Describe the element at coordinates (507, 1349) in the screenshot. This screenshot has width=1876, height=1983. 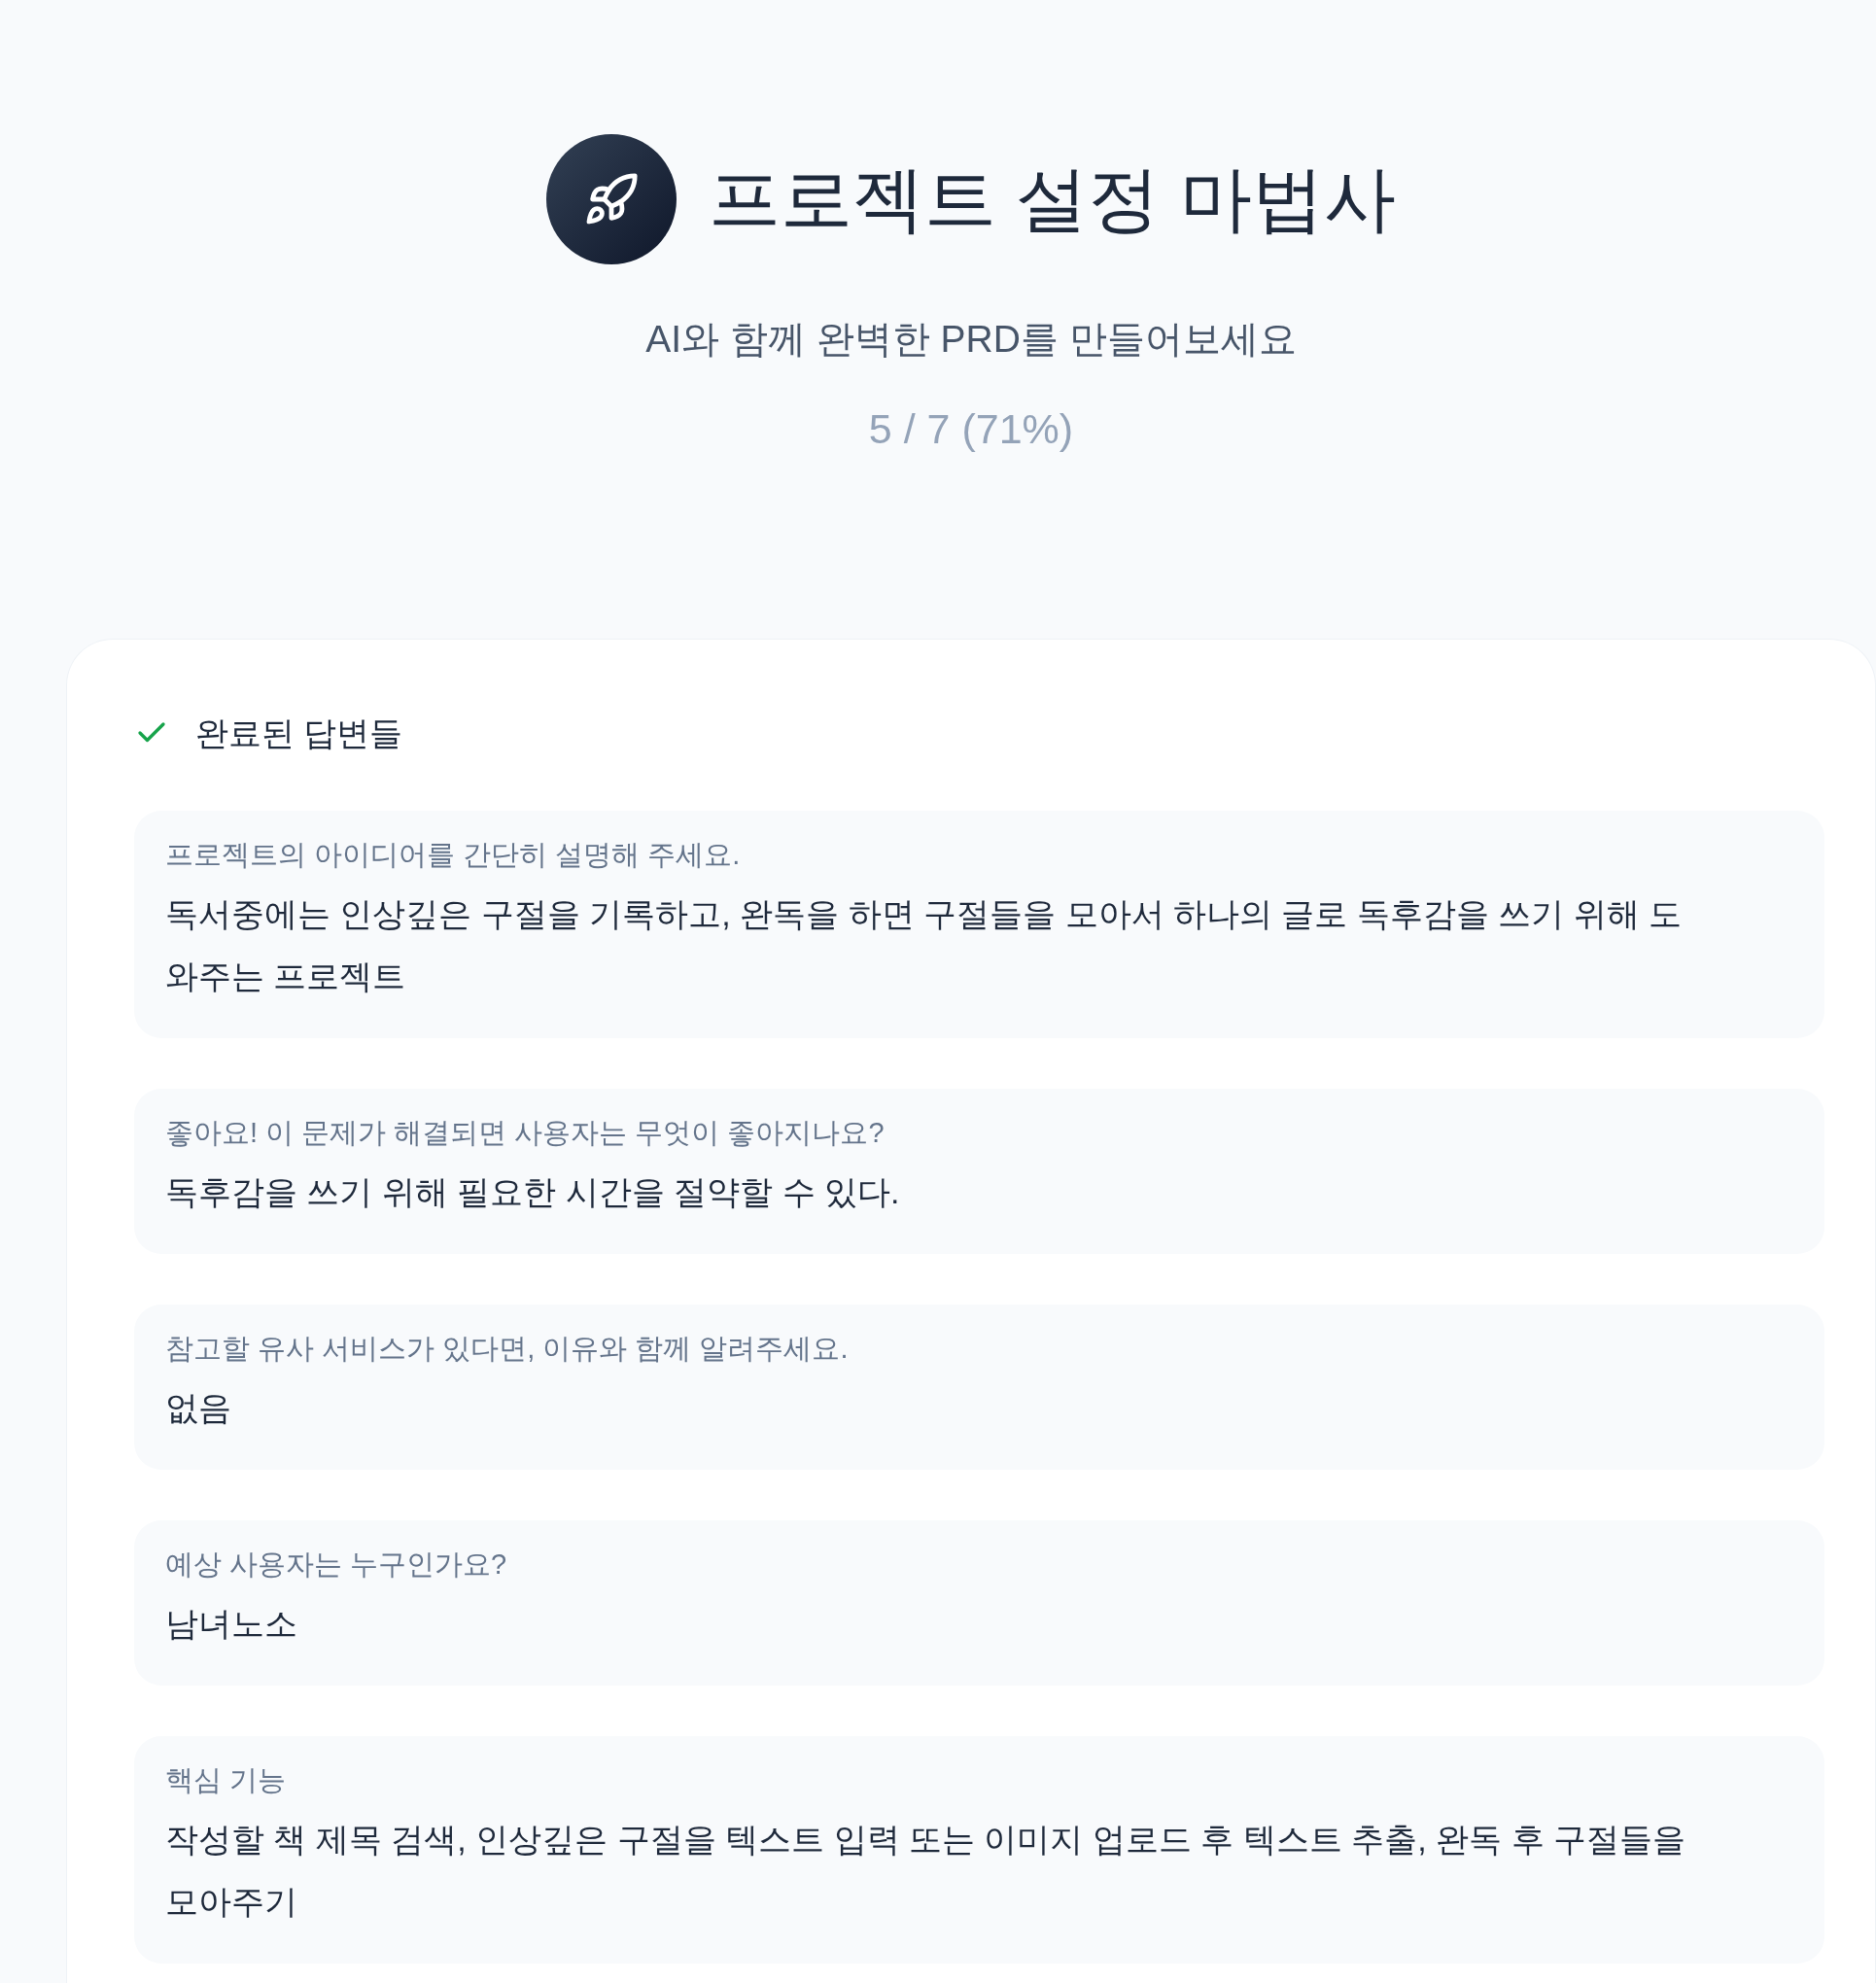
I see `question-text: 참고할 유사 서비스가 있다면, 이유와 함께 알려주세요.` at that location.